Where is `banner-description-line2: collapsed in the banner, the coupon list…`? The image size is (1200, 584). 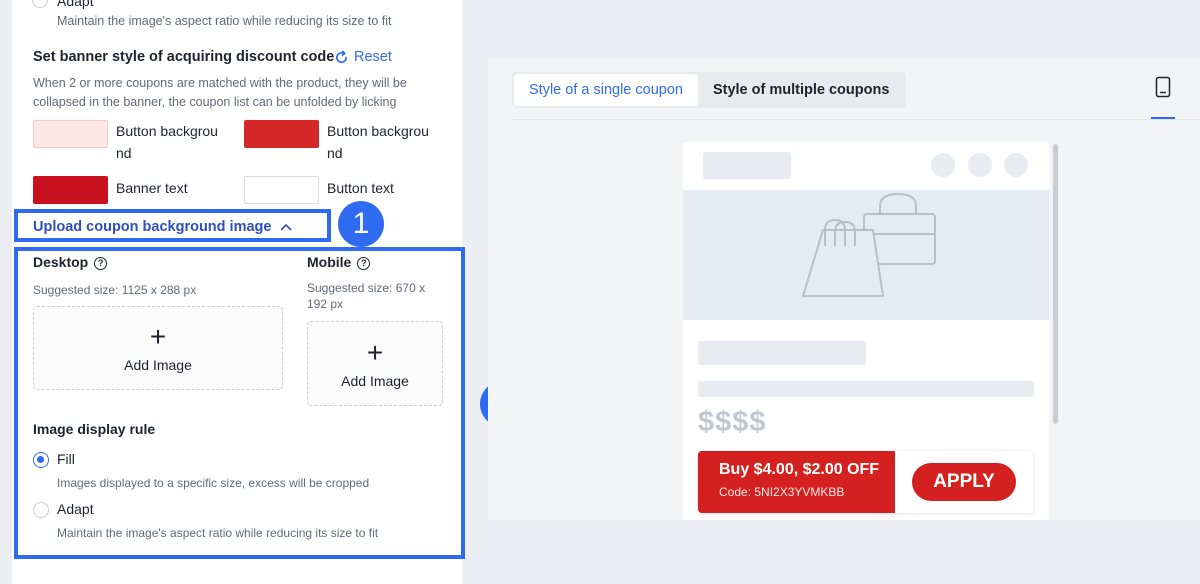
banner-description-line2: collapsed in the banner, the coupon list… is located at coordinates (215, 102).